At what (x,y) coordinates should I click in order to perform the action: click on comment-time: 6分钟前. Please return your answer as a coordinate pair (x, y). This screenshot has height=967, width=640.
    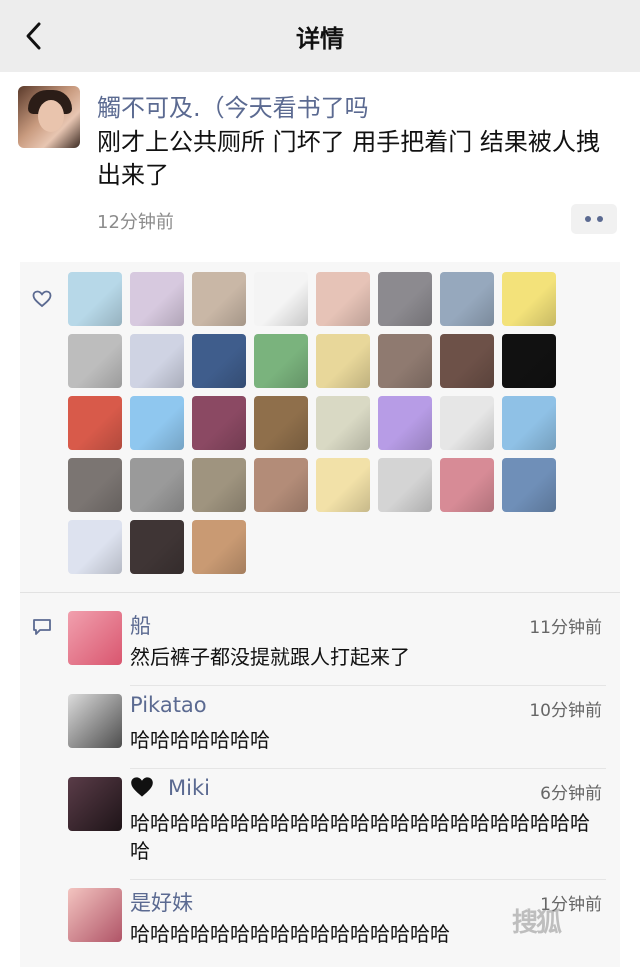
    Looking at the image, I should click on (571, 794).